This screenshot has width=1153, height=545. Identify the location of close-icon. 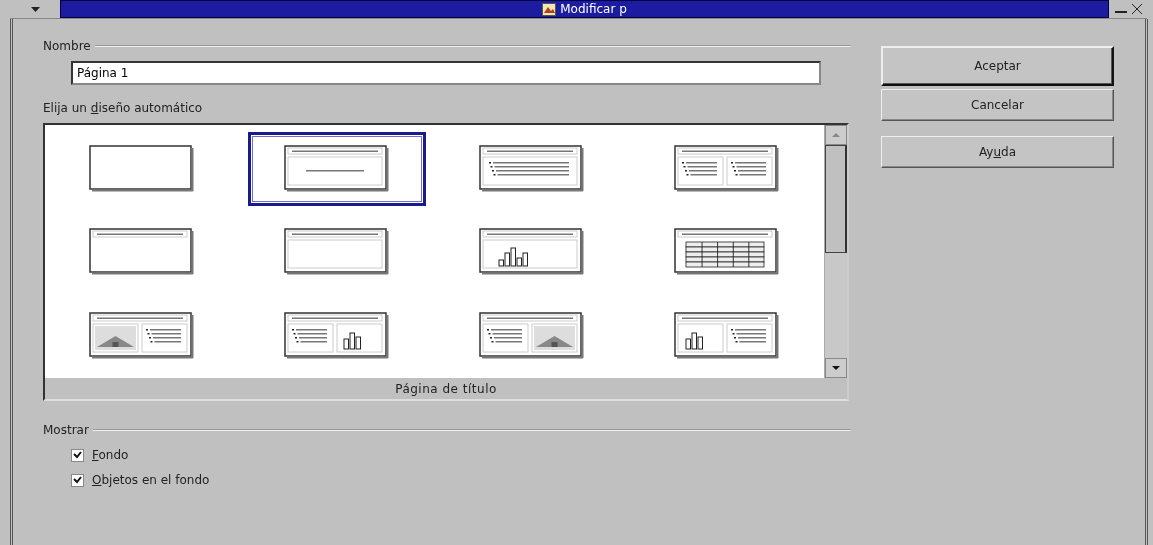
(1137, 9).